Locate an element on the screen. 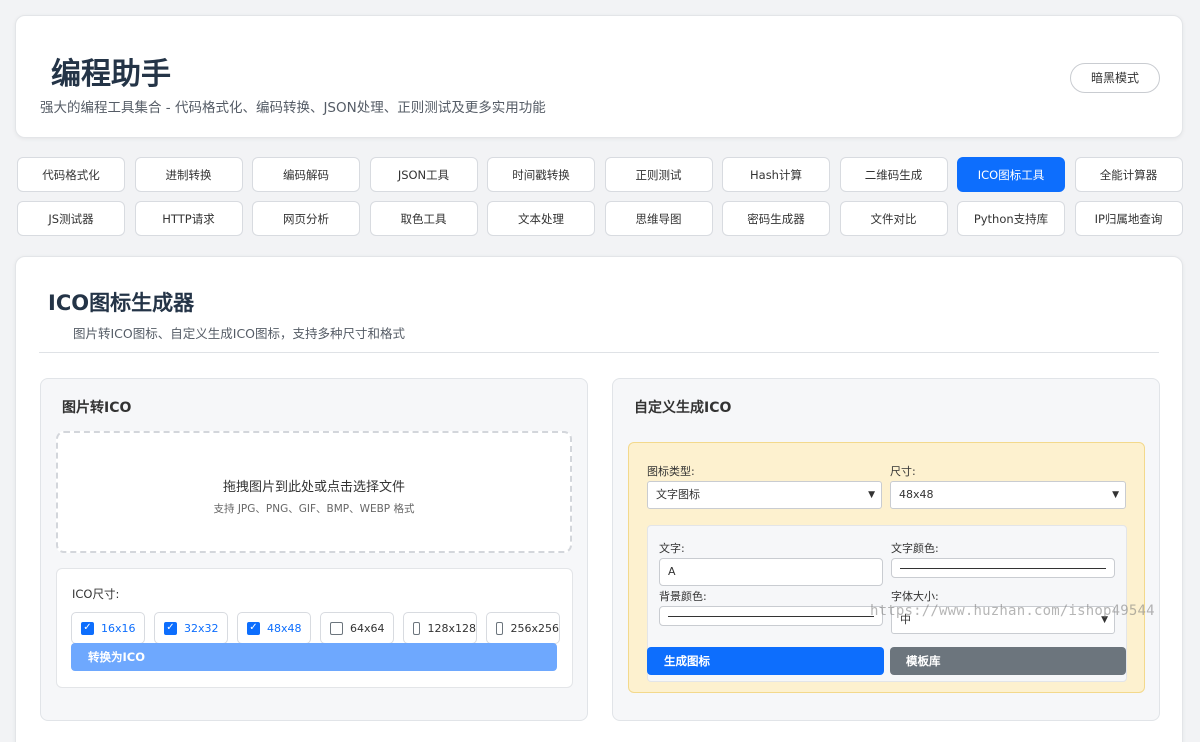 The image size is (1200, 742). text-color-label: 文字颜色: is located at coordinates (915, 548).